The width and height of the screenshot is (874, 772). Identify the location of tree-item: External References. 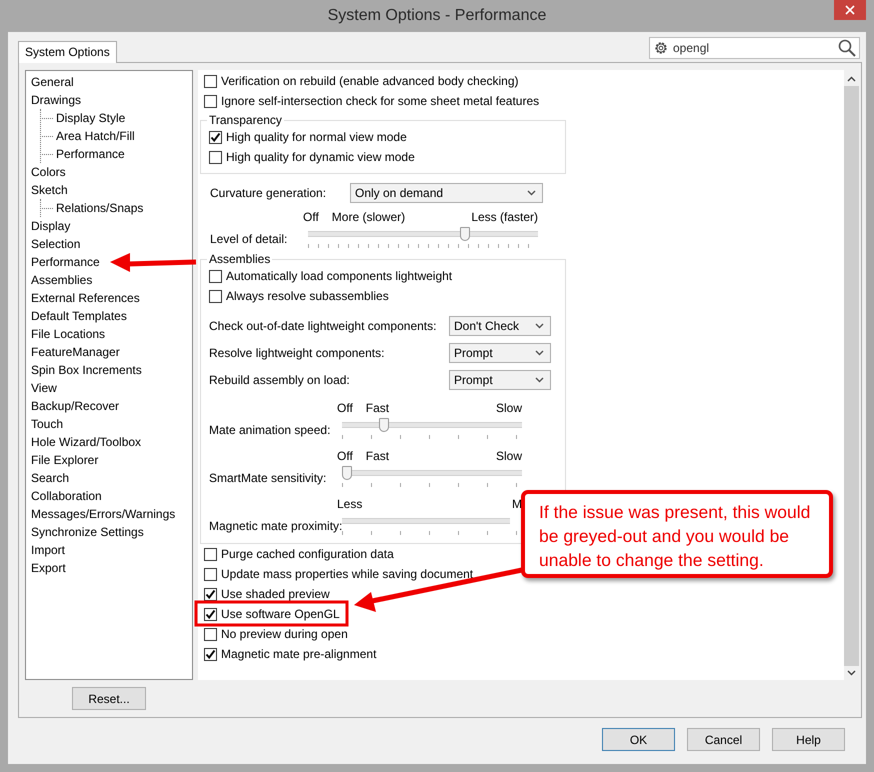
(85, 298).